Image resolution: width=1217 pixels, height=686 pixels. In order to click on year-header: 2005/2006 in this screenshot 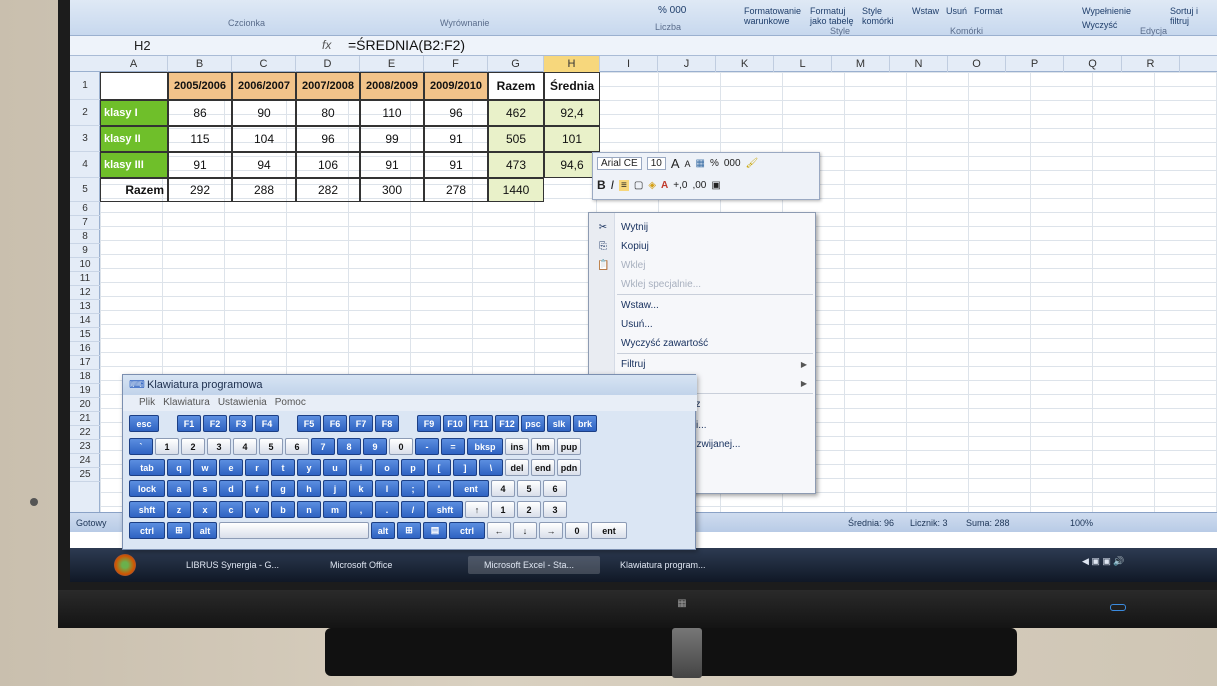, I will do `click(200, 86)`.